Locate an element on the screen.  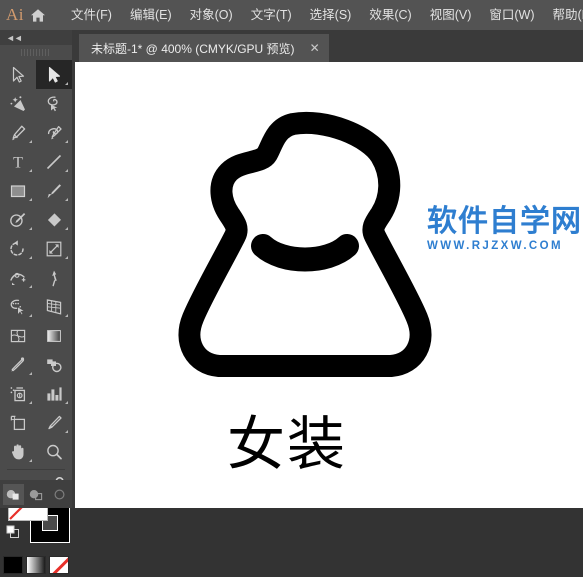
tool-grid: T is located at coordinates (36, 263).